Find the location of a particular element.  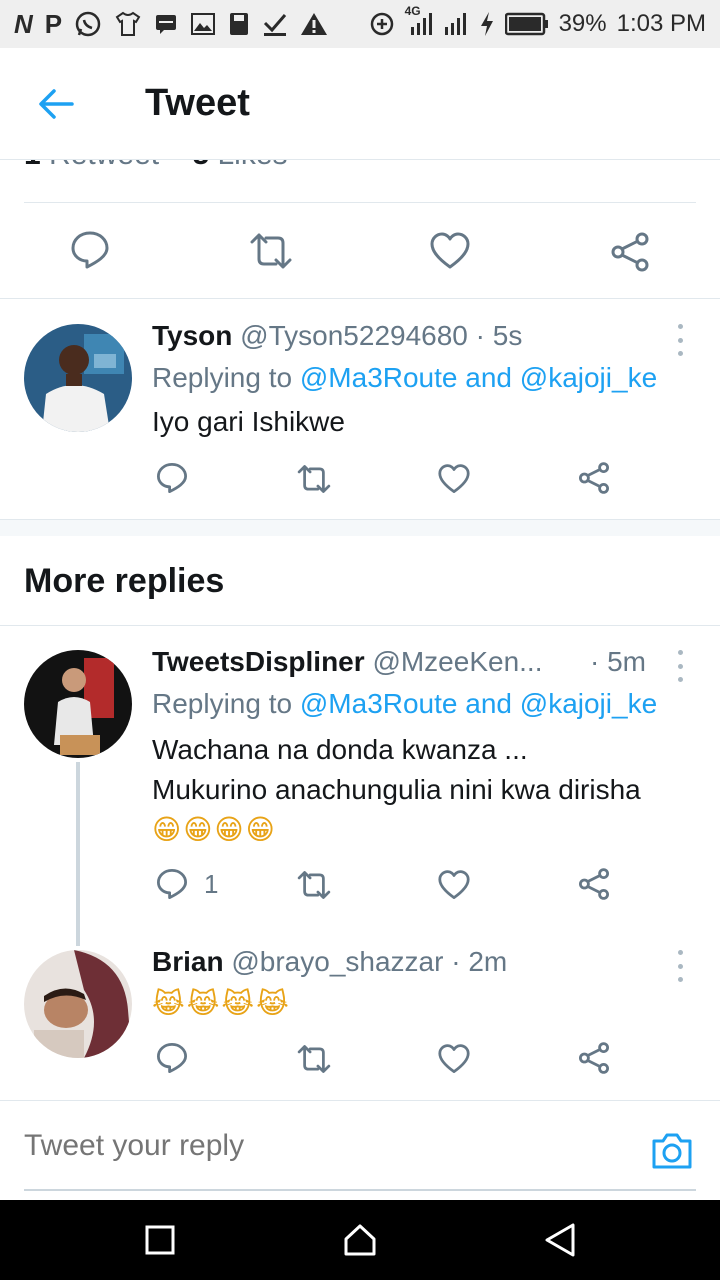

tweet-time: · 5m is located at coordinates (618, 661).